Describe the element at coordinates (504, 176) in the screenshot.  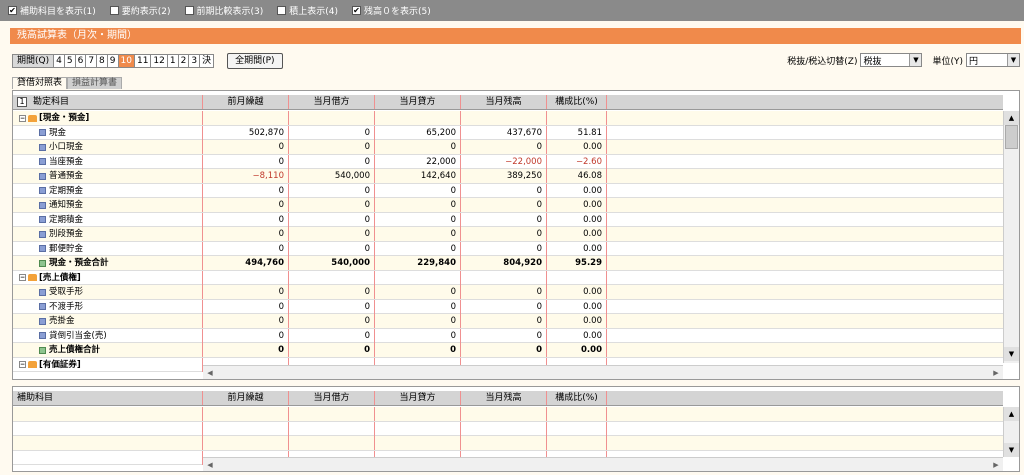
I see `value-cell: 389,250` at that location.